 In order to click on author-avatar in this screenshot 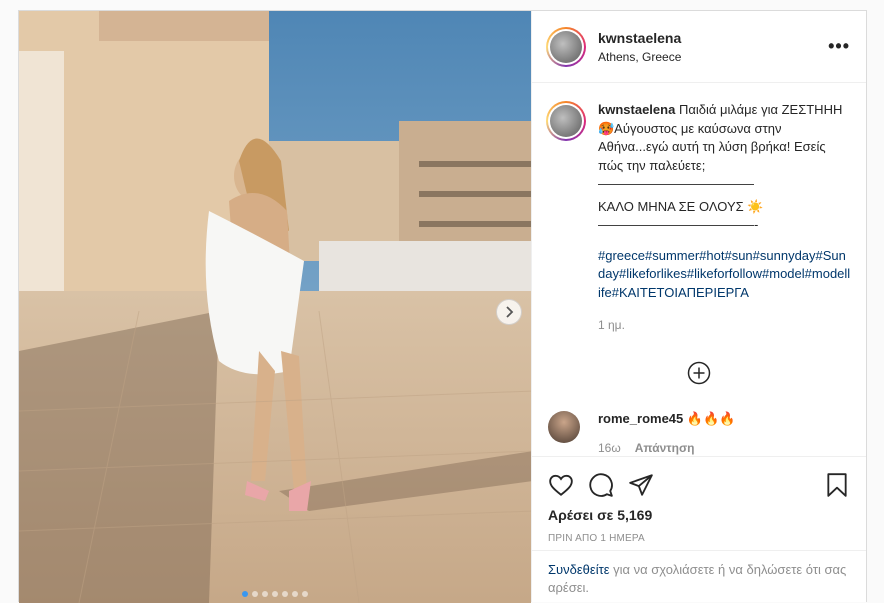, I will do `click(566, 46)`.